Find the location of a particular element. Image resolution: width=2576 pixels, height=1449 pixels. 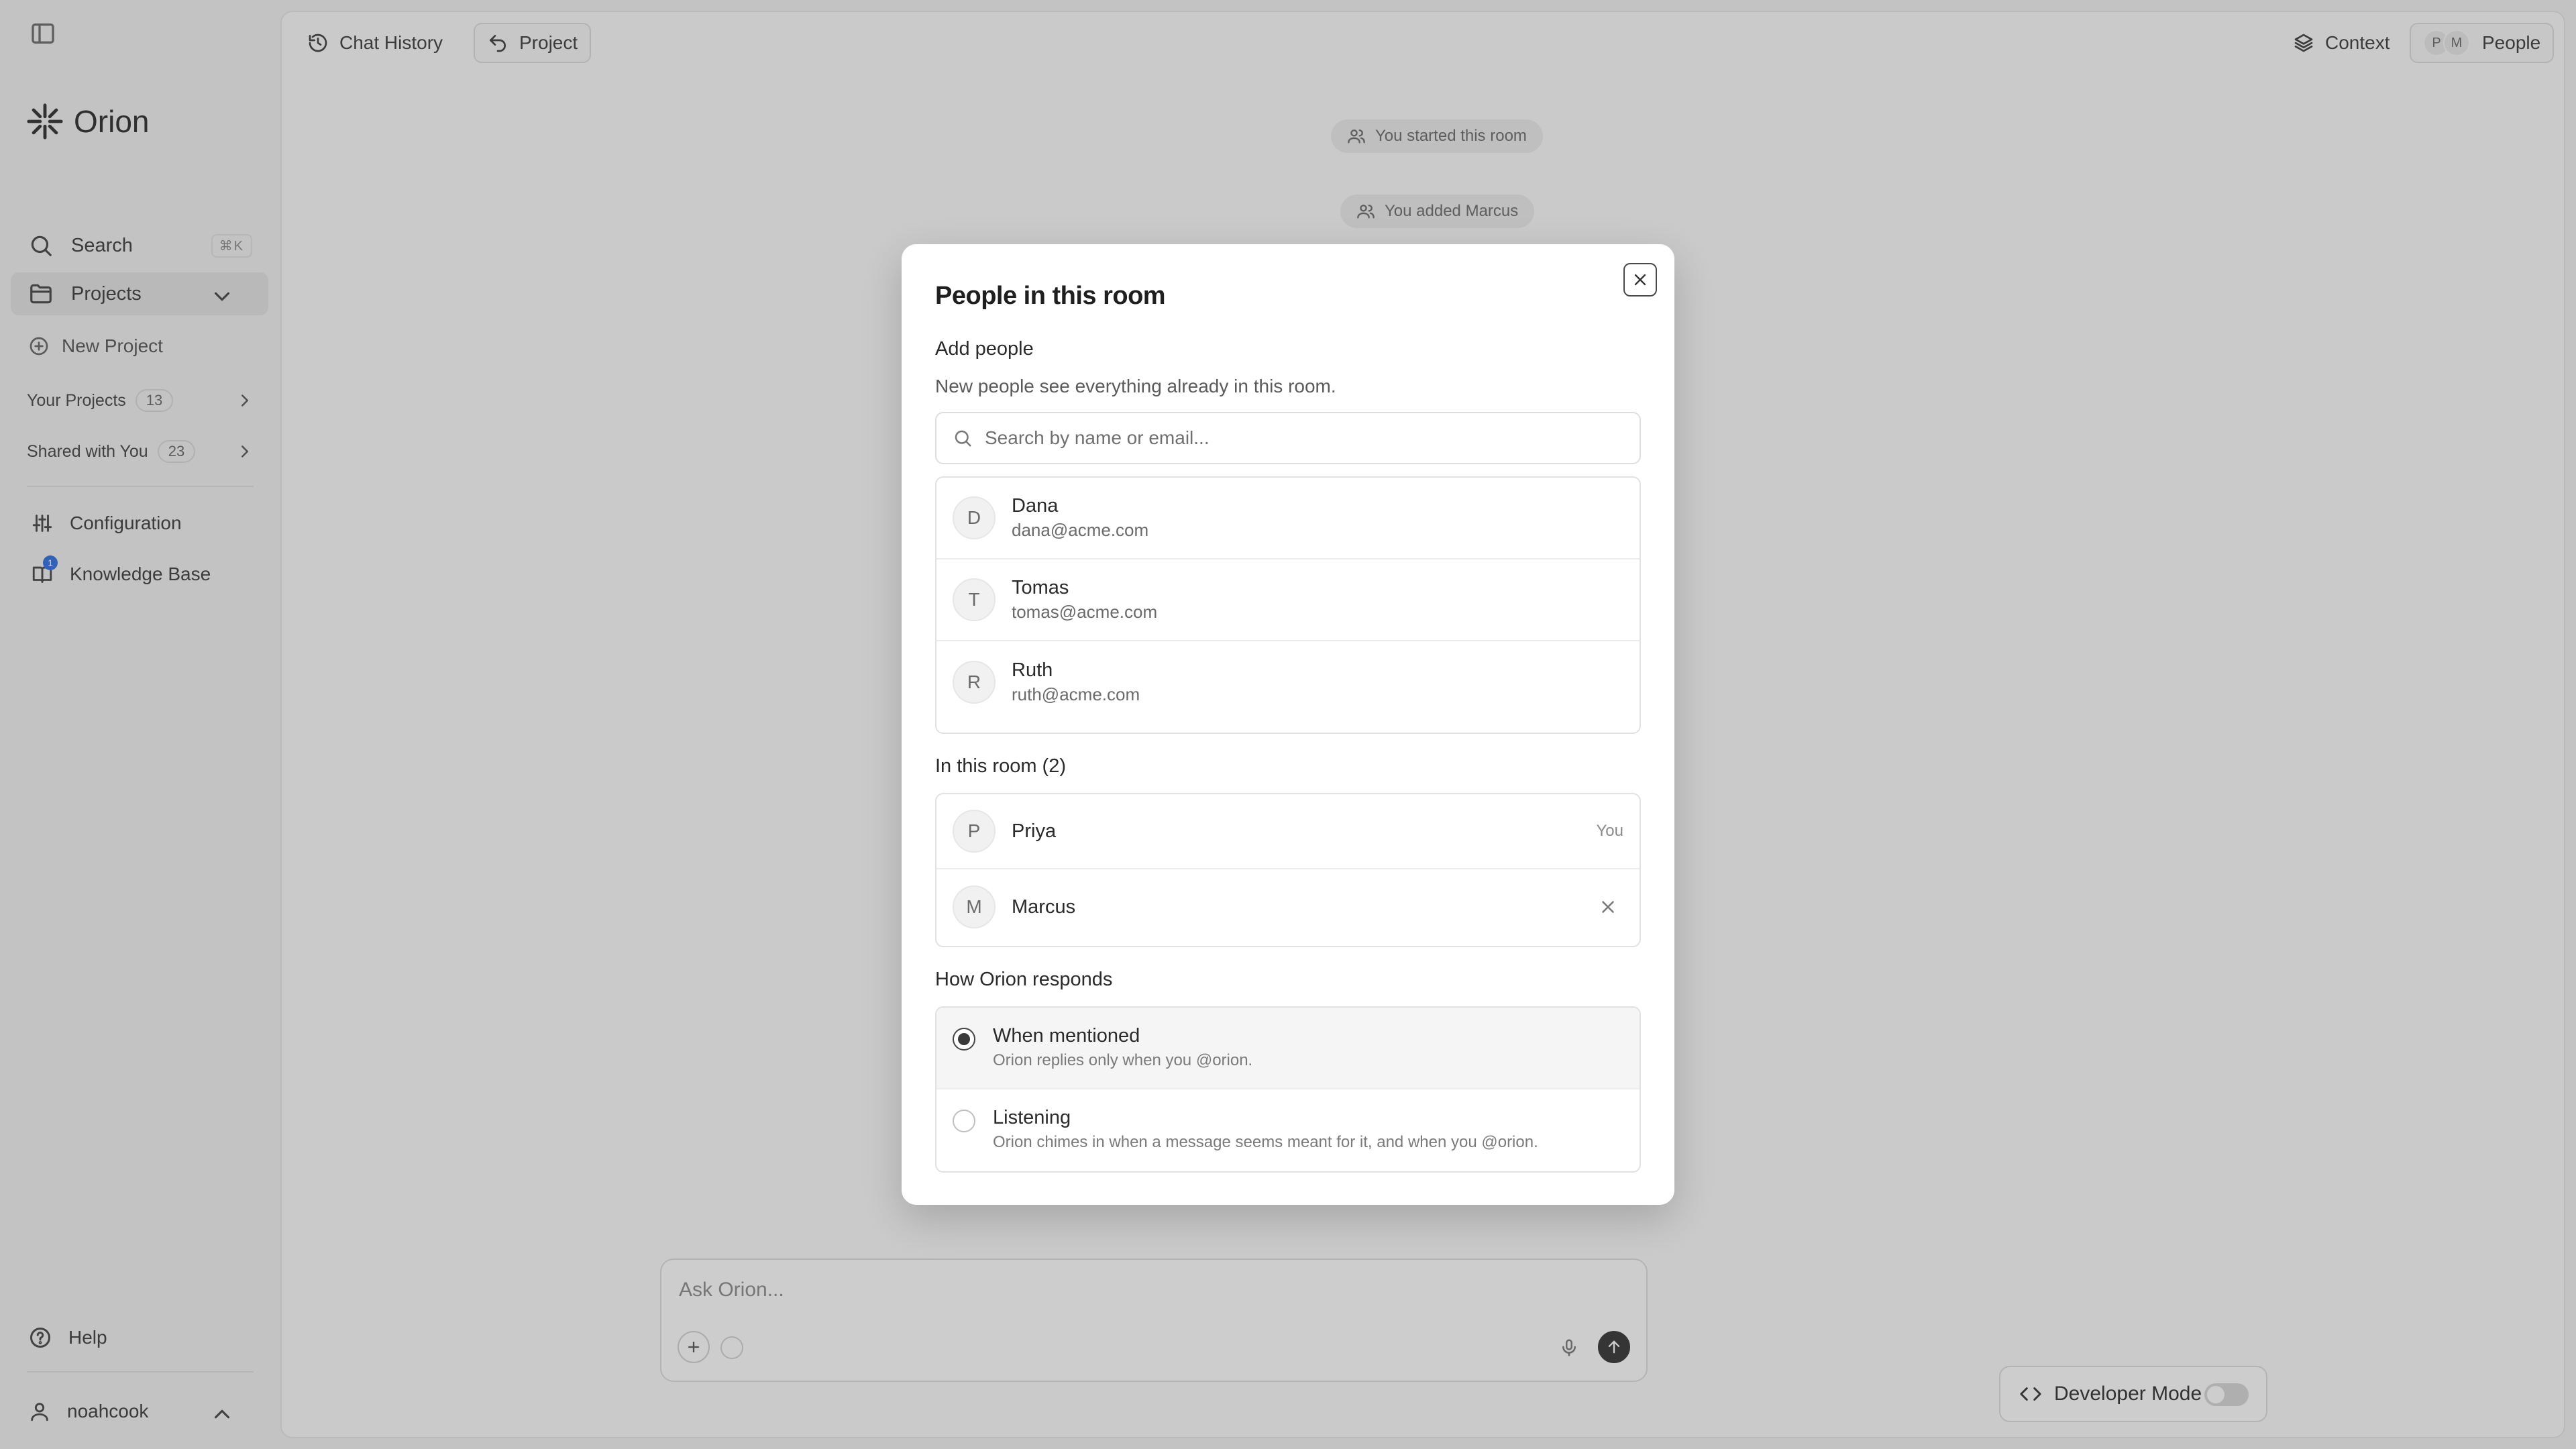

member-list: P Priya You M Marcus is located at coordinates (1288, 870).